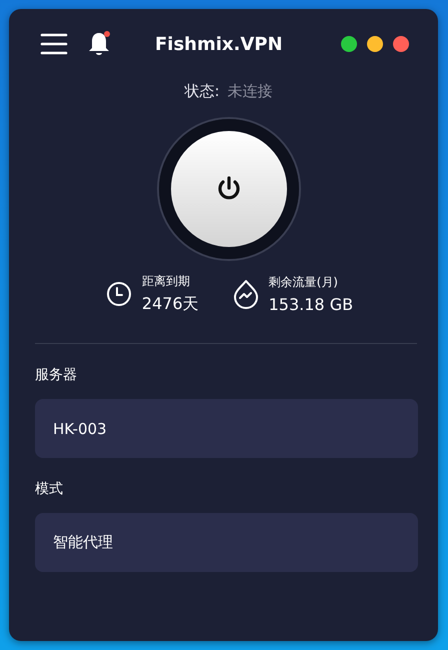  I want to click on window-title: Fishmix.VPN, so click(219, 44).